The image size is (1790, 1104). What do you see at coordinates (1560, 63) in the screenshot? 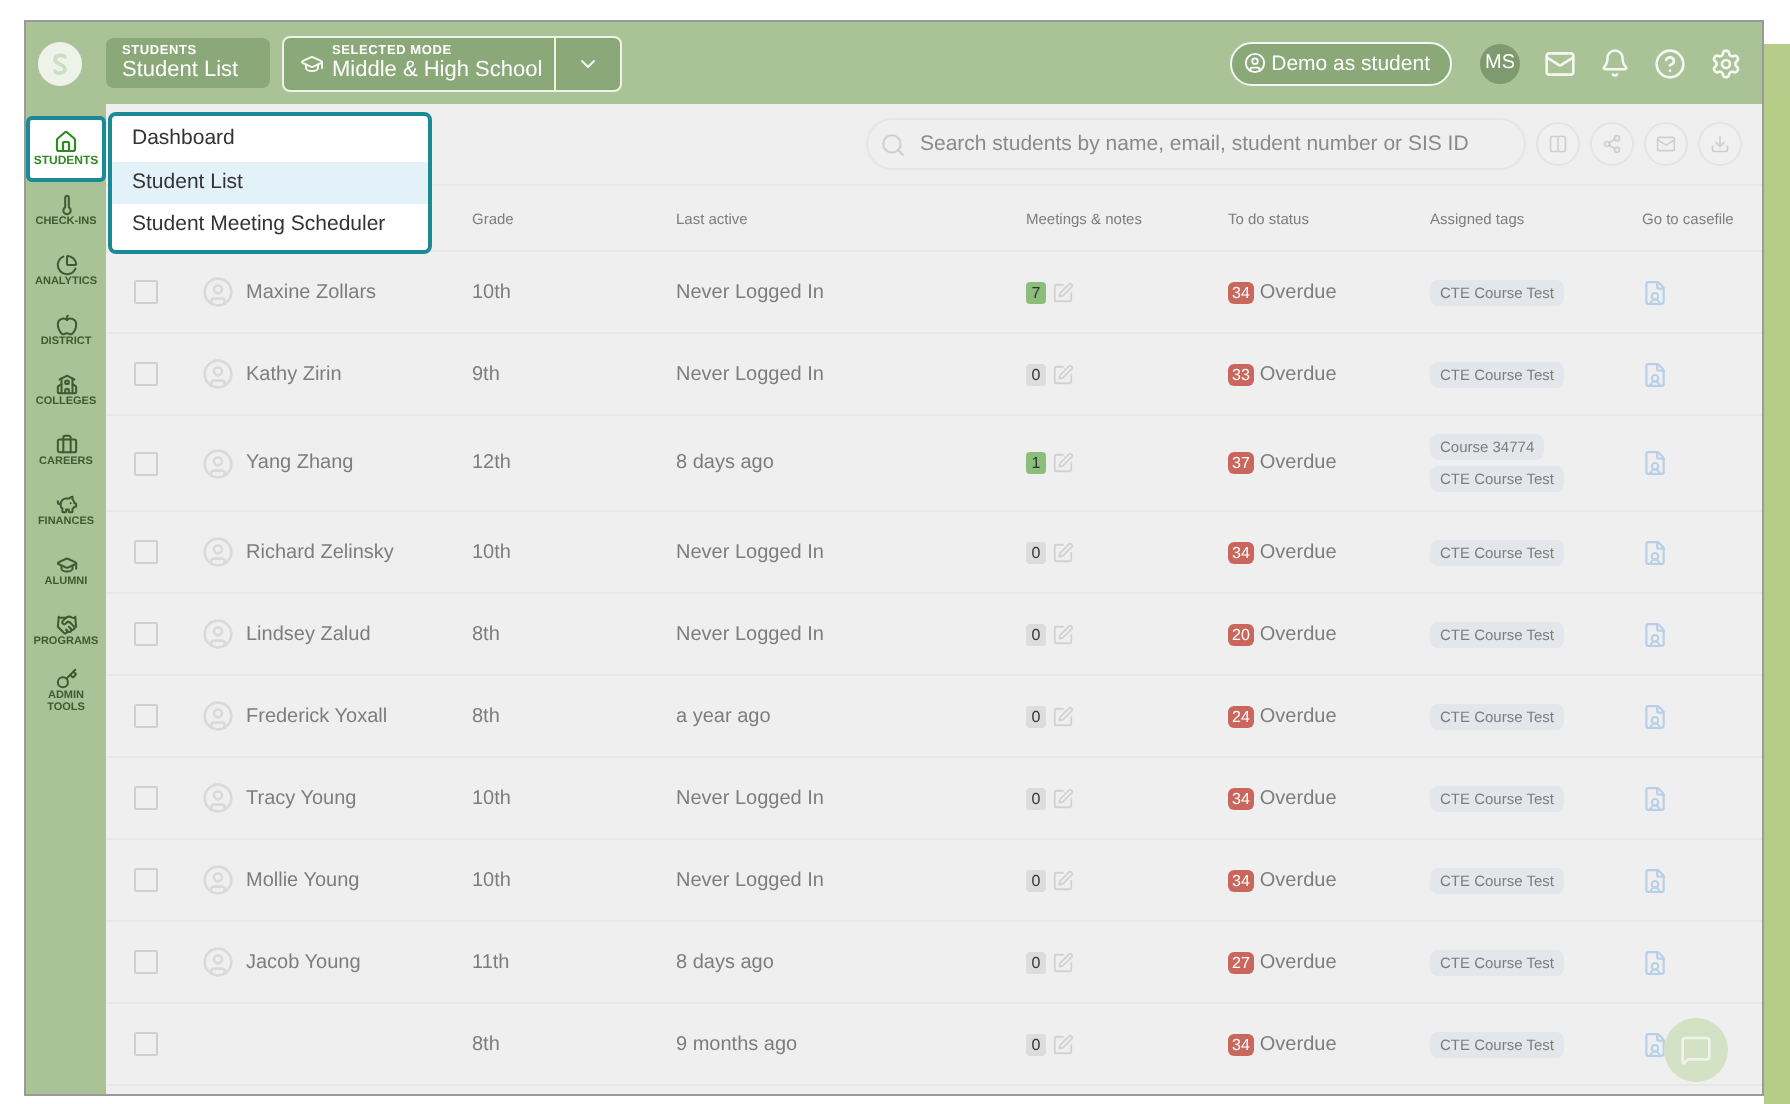
I see `mail-icon` at bounding box center [1560, 63].